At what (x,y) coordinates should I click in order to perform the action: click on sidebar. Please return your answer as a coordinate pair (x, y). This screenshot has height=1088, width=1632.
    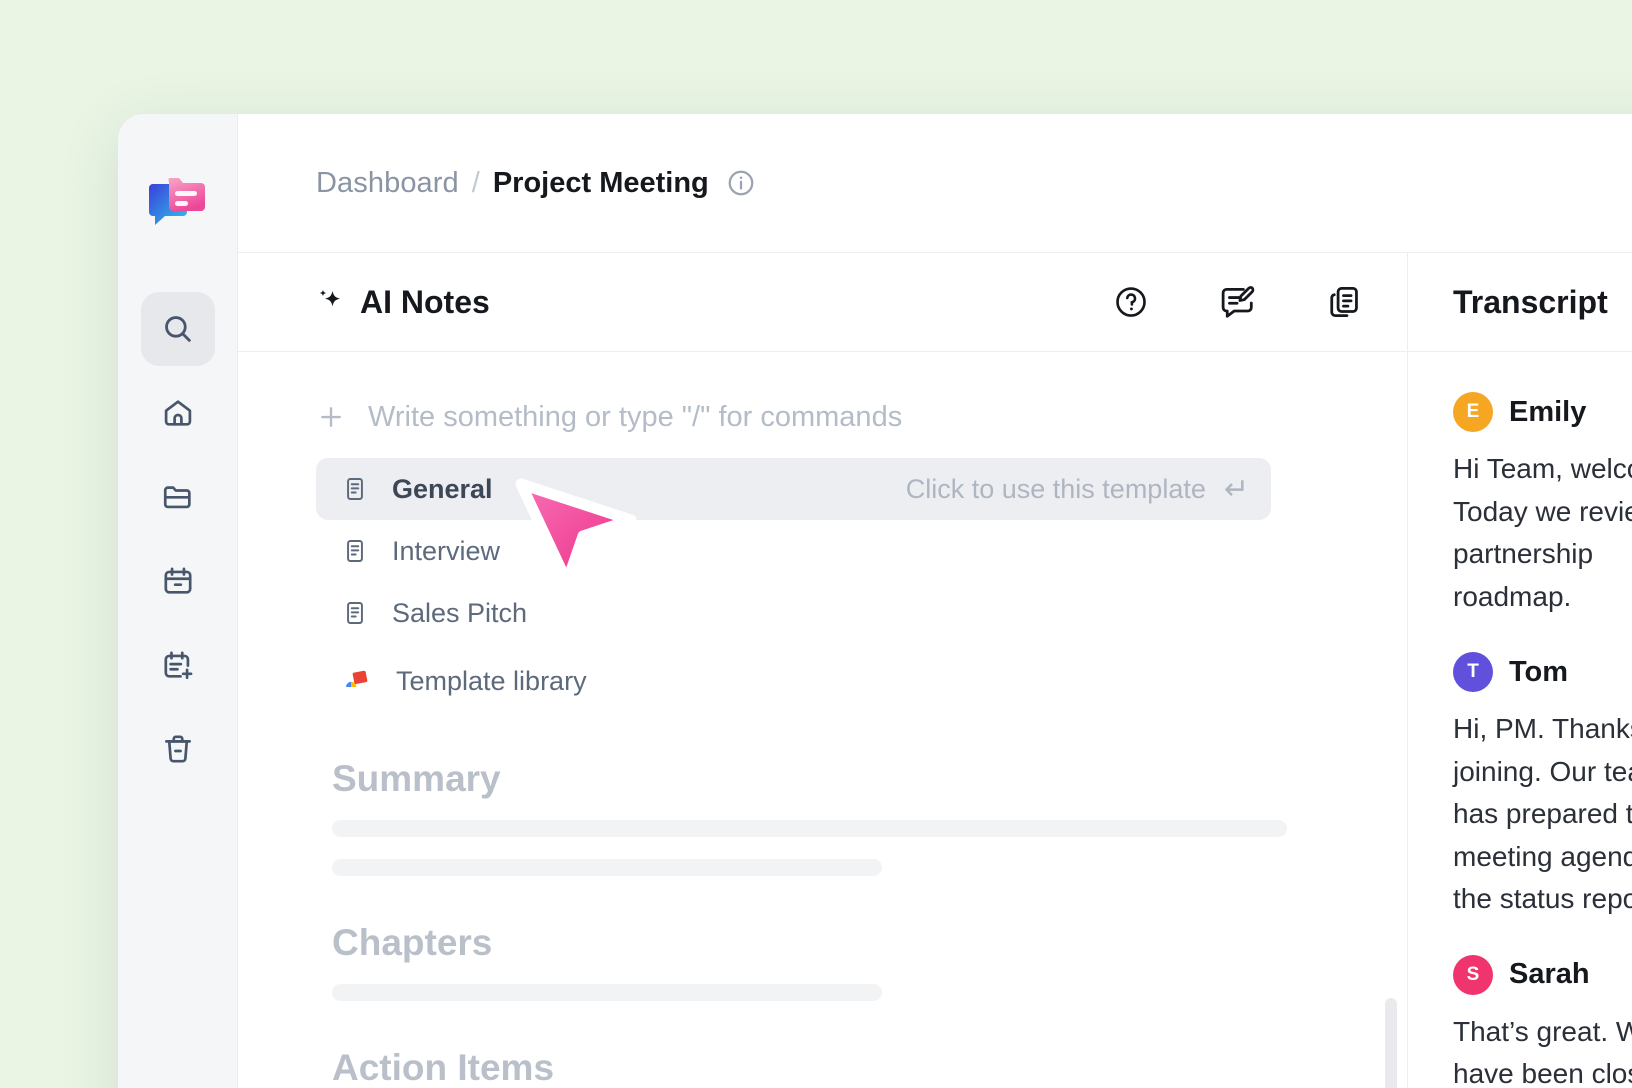
    Looking at the image, I should click on (178, 601).